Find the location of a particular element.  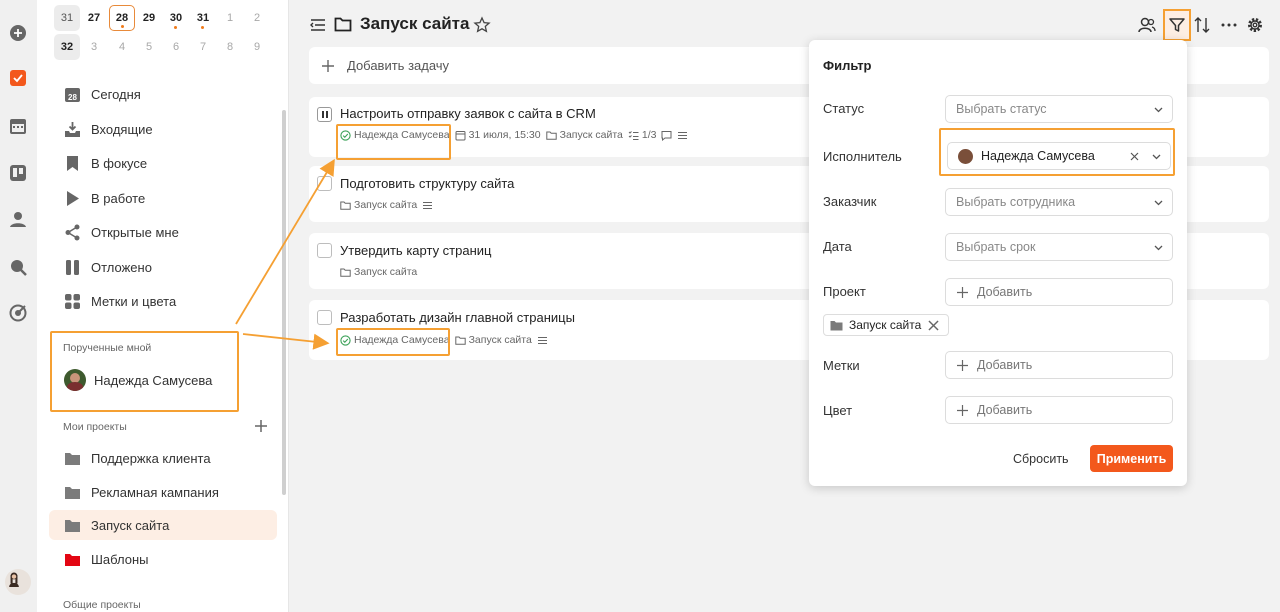

sidebar-item-label: Открытые мне is located at coordinates (135, 232).